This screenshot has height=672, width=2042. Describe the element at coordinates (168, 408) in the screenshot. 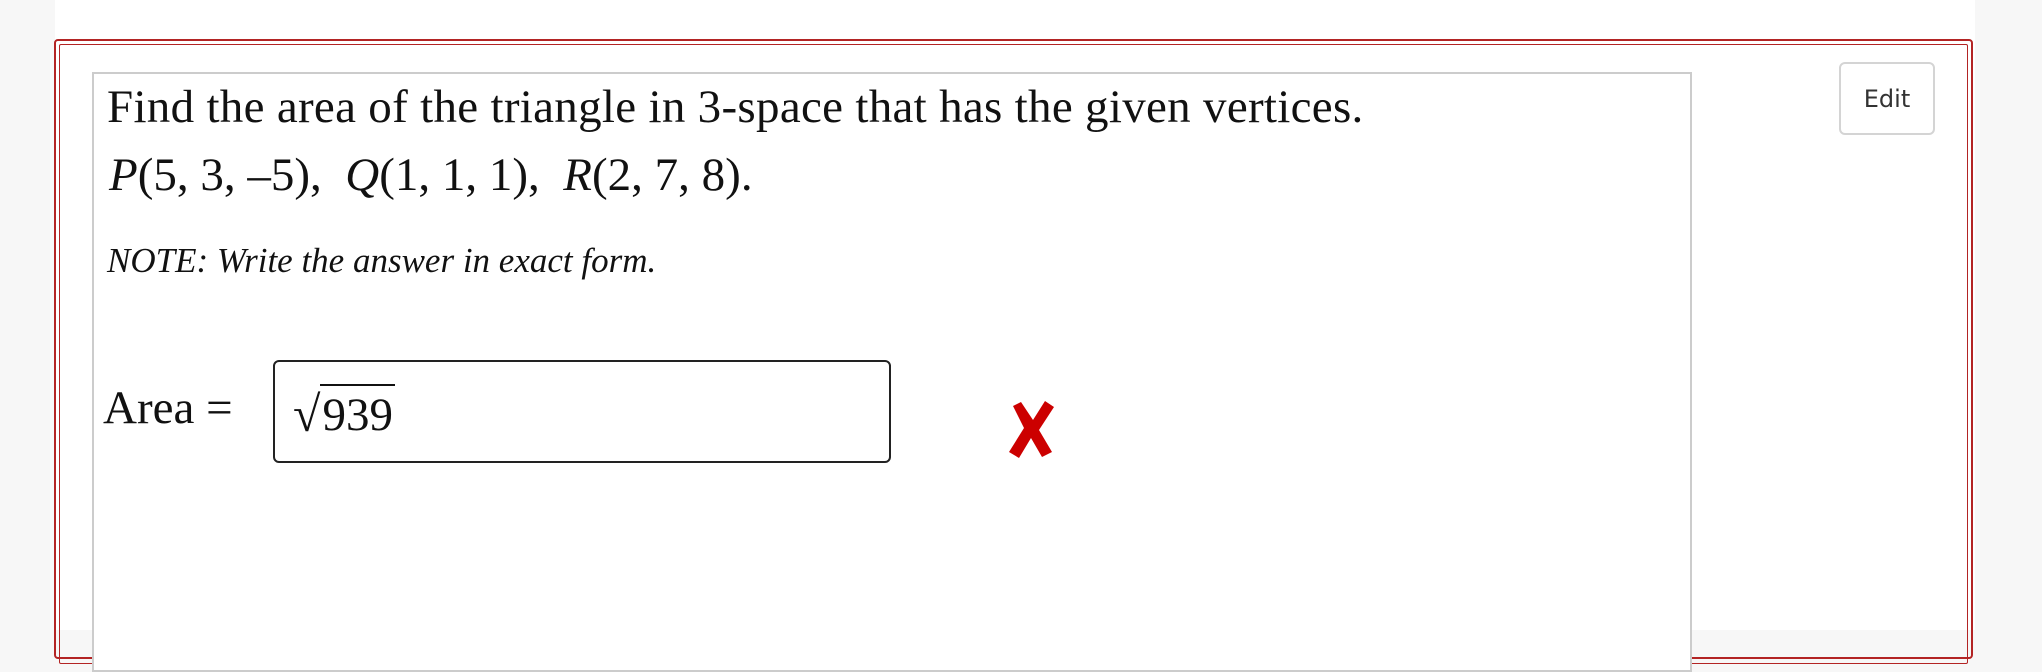

I see `answer-label: Area =` at that location.